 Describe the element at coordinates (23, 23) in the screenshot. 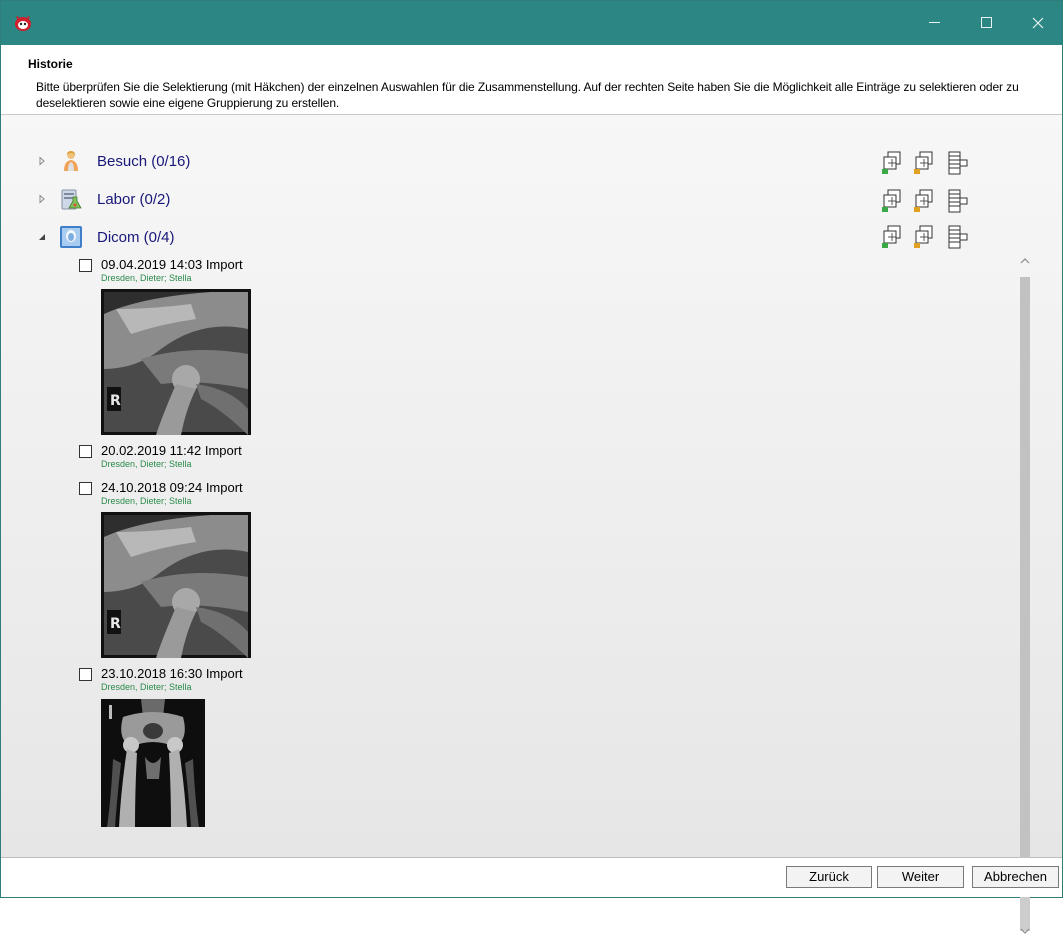

I see `app-logo-icon` at that location.